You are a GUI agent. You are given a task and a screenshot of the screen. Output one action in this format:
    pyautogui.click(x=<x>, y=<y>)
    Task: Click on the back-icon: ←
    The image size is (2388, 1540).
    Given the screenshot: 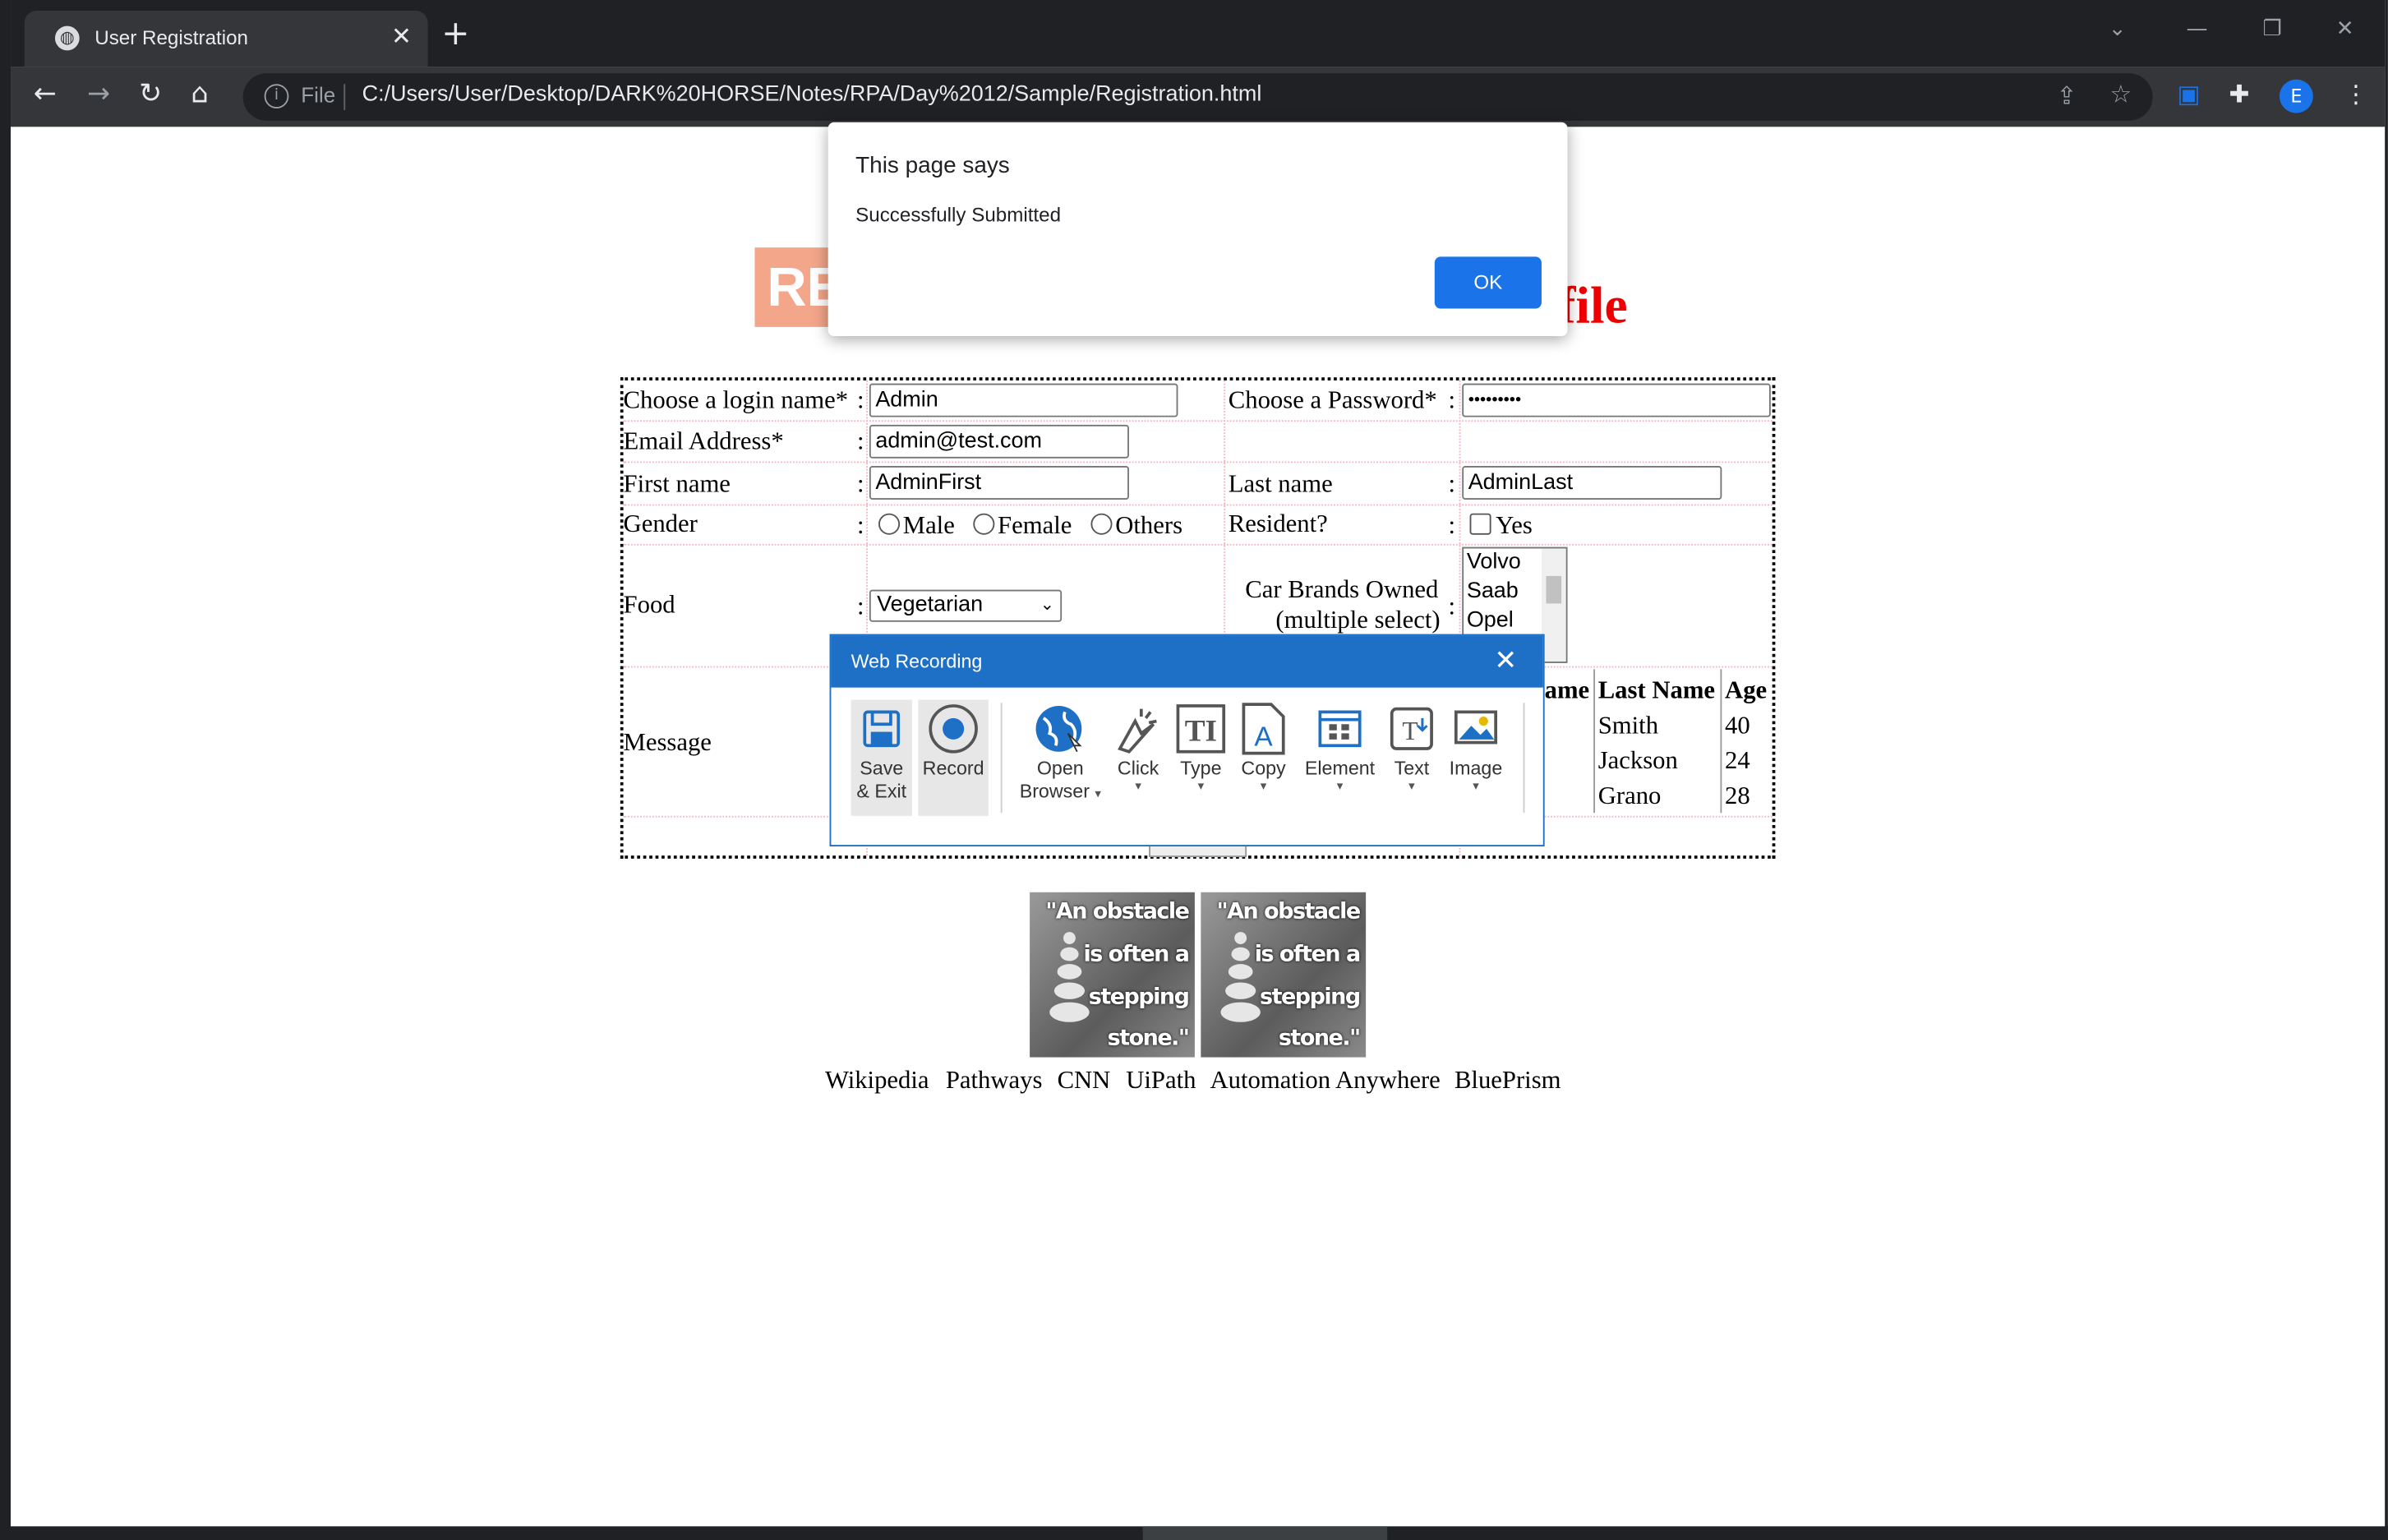 What is the action you would take?
    pyautogui.click(x=45, y=94)
    